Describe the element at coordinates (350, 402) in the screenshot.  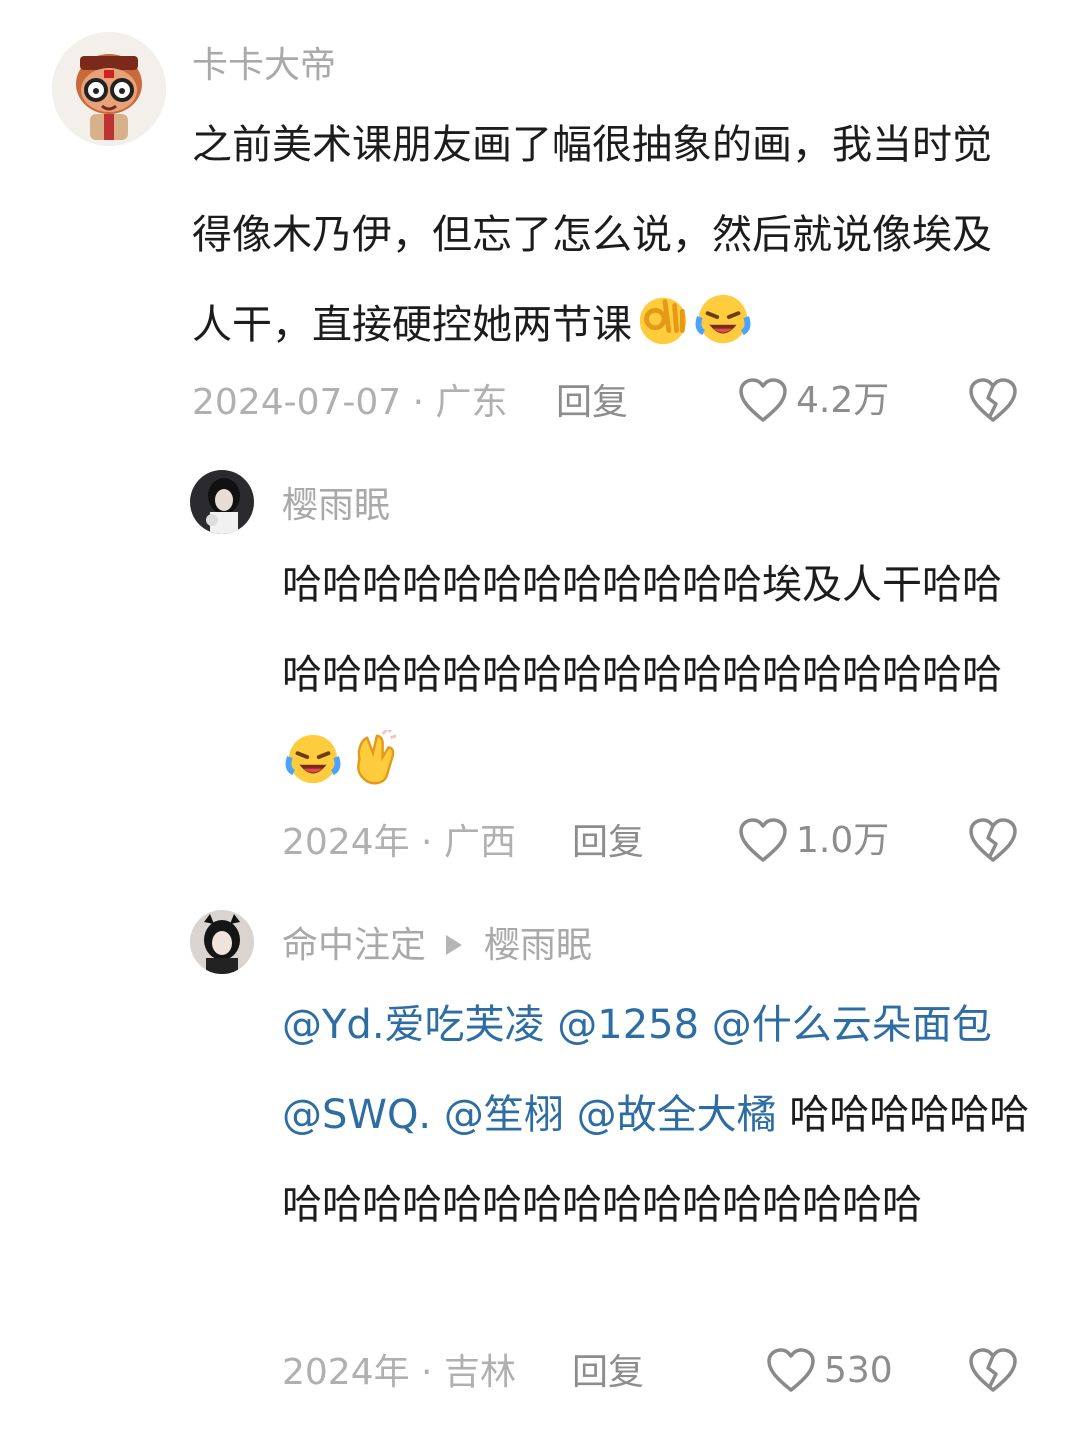
I see `date-location: 2024-07-07 · 广东` at that location.